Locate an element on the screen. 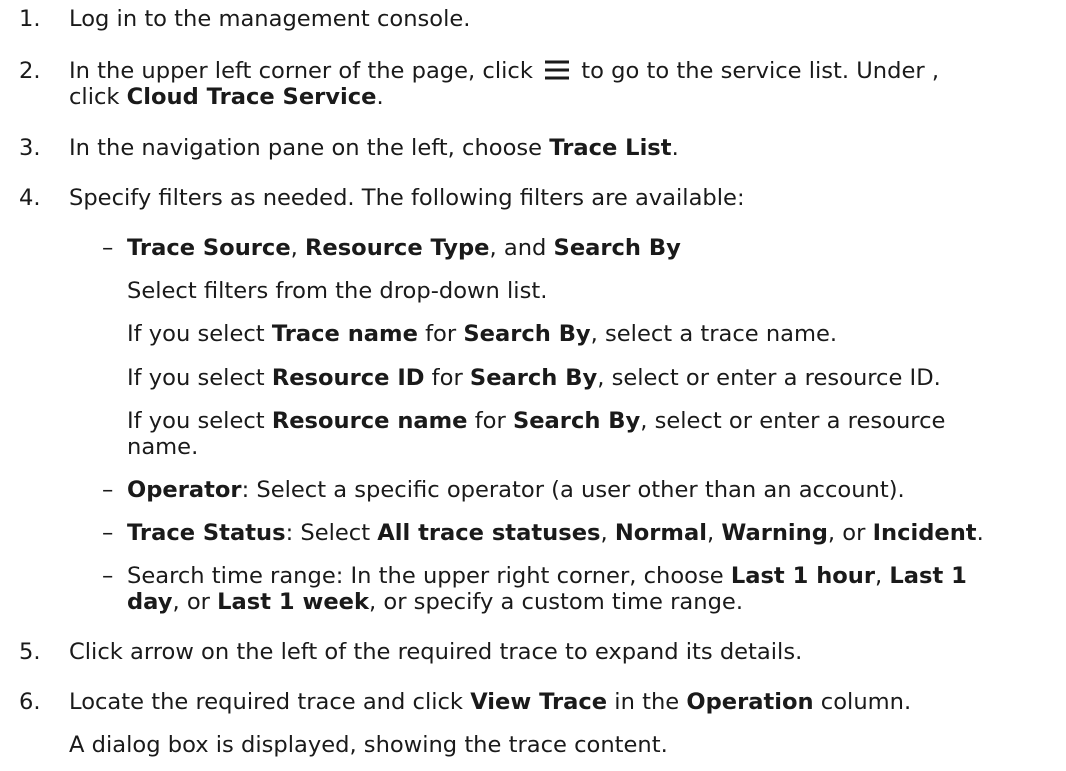  bold-term: Incident is located at coordinates (924, 533).